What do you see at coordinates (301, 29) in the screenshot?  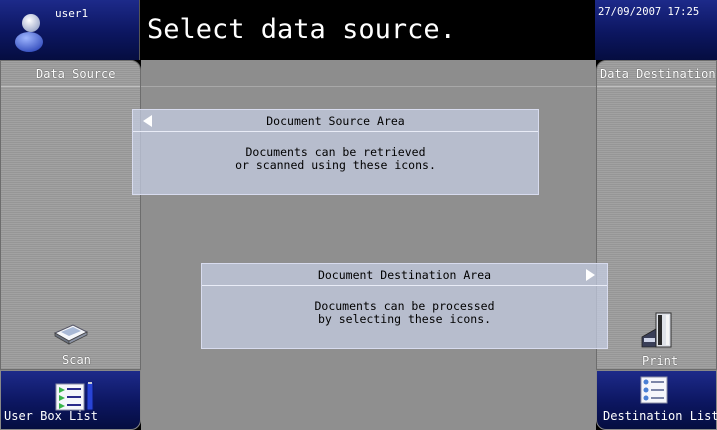 I see `page-title: Select data source.` at bounding box center [301, 29].